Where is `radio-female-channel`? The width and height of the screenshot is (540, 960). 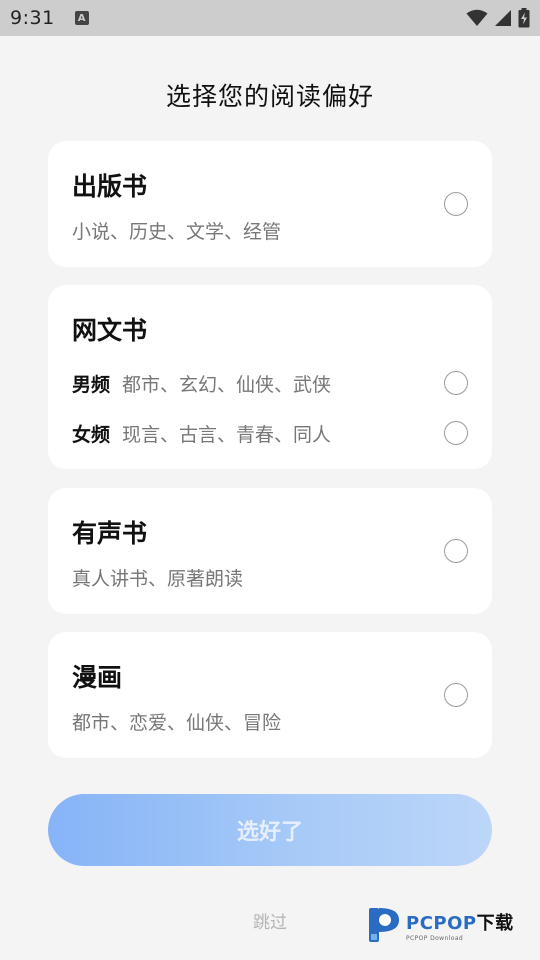 radio-female-channel is located at coordinates (456, 433).